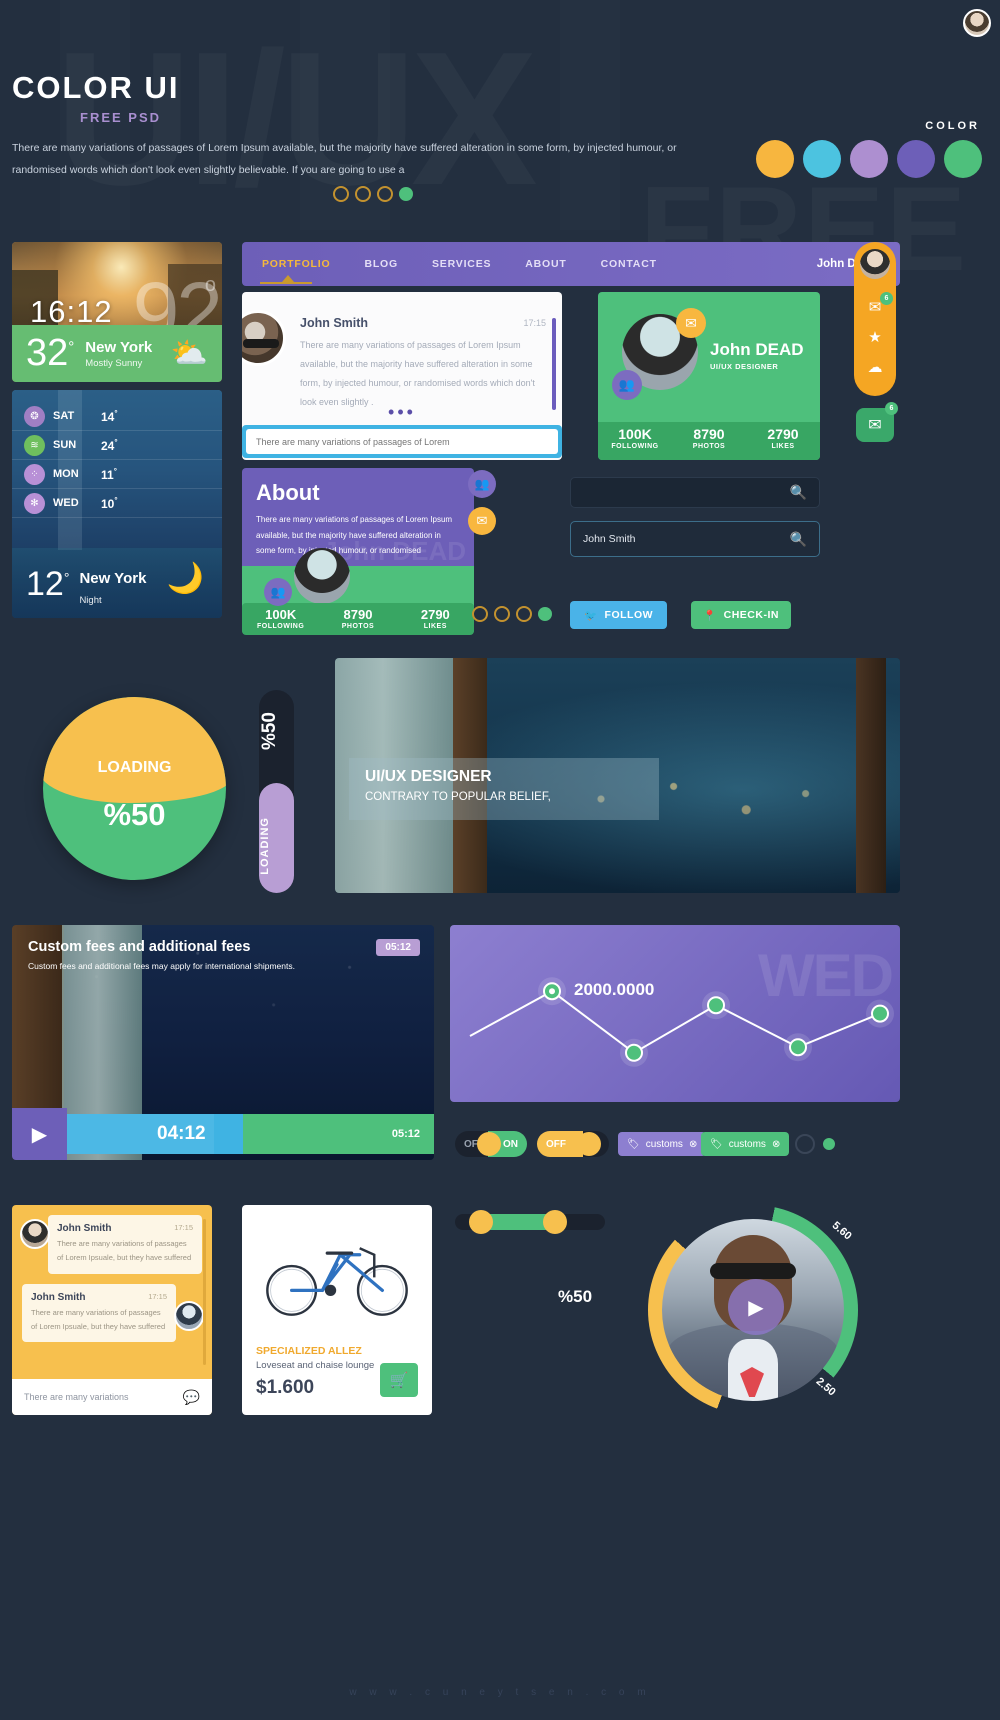 This screenshot has height=1720, width=1000. What do you see at coordinates (530, 1222) in the screenshot?
I see `range-slider` at bounding box center [530, 1222].